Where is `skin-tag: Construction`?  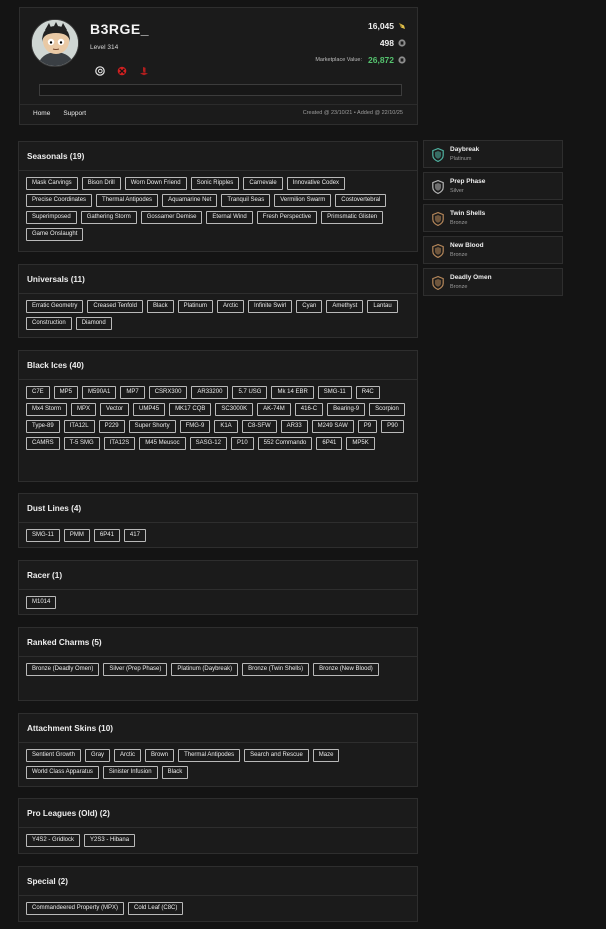 skin-tag: Construction is located at coordinates (49, 323).